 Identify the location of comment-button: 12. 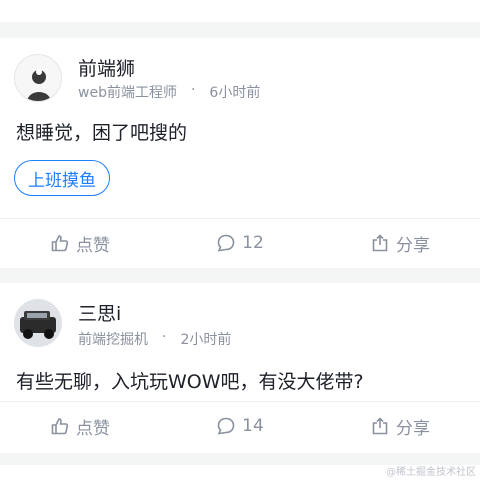
(240, 243).